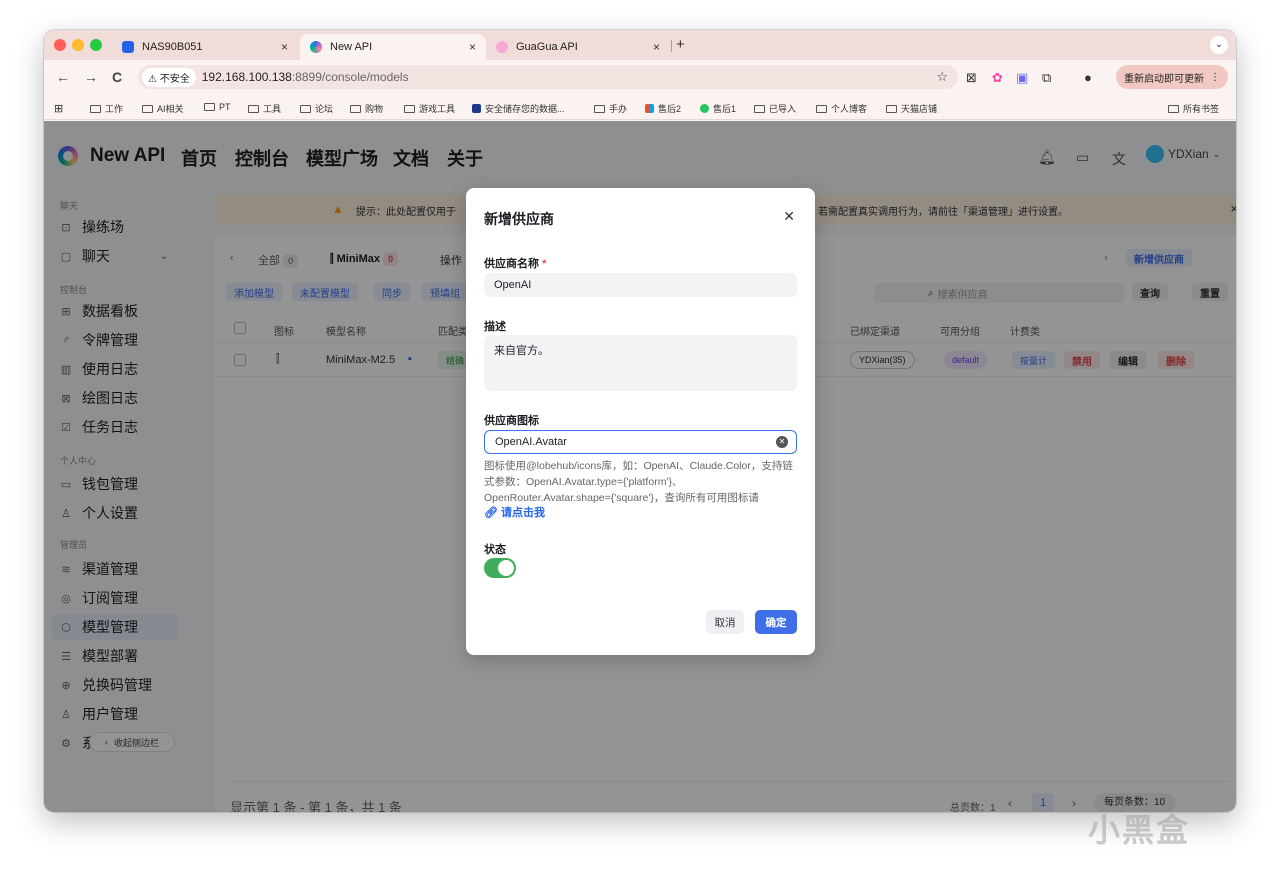 The width and height of the screenshot is (1280, 870). What do you see at coordinates (775, 108) in the screenshot?
I see `bookmark-folder: 已导入` at bounding box center [775, 108].